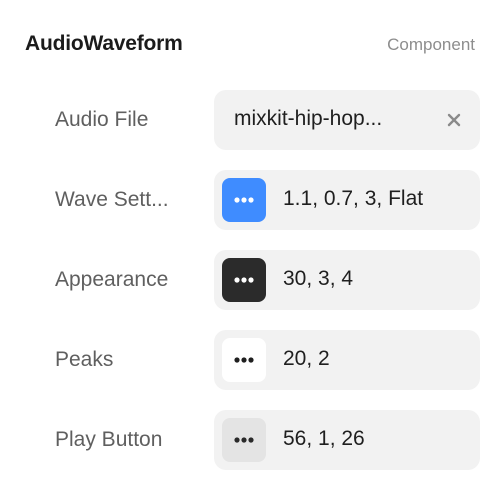 Image resolution: width=500 pixels, height=494 pixels. I want to click on property-label-appearance: Appearance, so click(112, 279).